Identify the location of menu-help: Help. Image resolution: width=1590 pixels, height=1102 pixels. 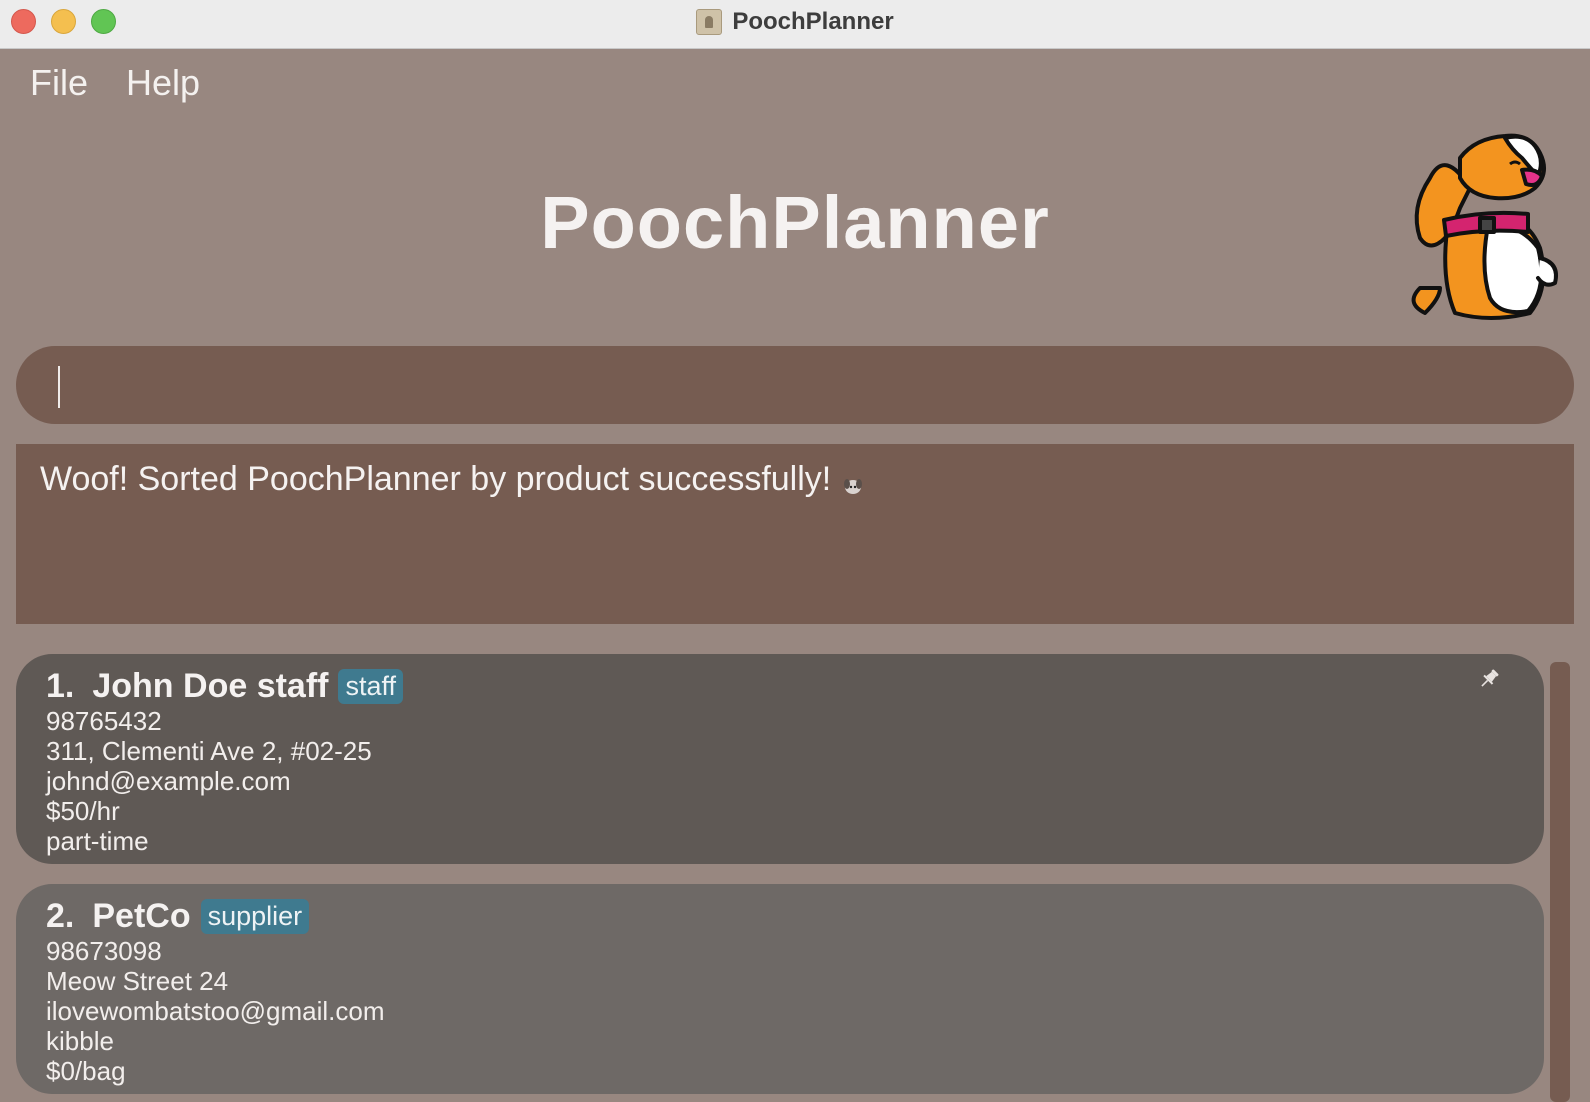
(163, 83).